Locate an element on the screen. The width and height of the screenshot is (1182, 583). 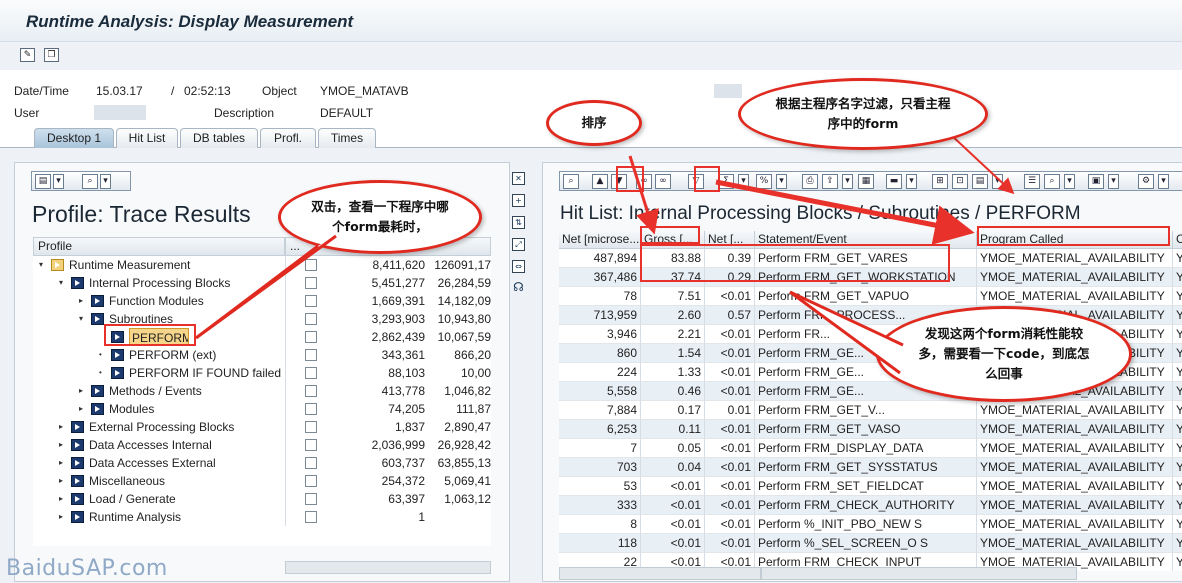
tree-row: ▸ Function Modules 1,669,391 14,182,09 is located at coordinates (262, 301).